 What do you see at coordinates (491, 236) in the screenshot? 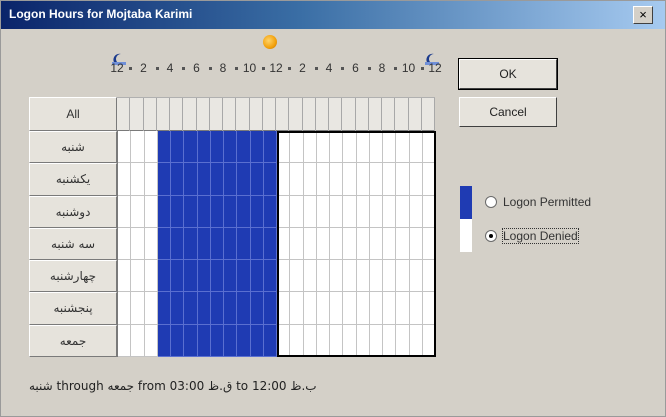
I see `logon-denied-radio` at bounding box center [491, 236].